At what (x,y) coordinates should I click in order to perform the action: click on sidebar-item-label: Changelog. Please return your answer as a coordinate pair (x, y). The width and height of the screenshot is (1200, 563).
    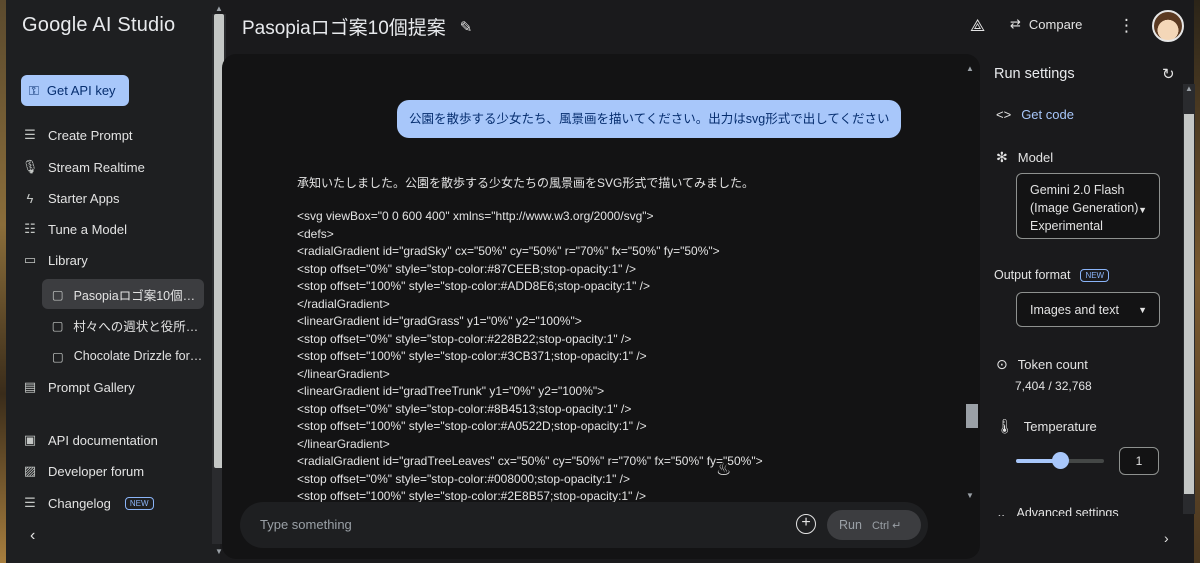
    Looking at the image, I should click on (79, 503).